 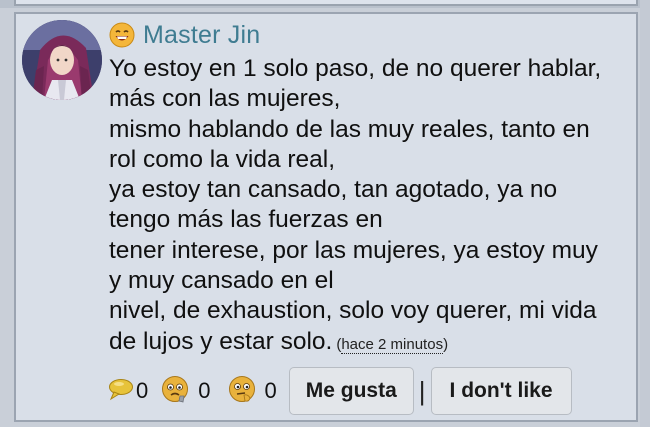 I want to click on author-name: Master Jin, so click(x=201, y=35).